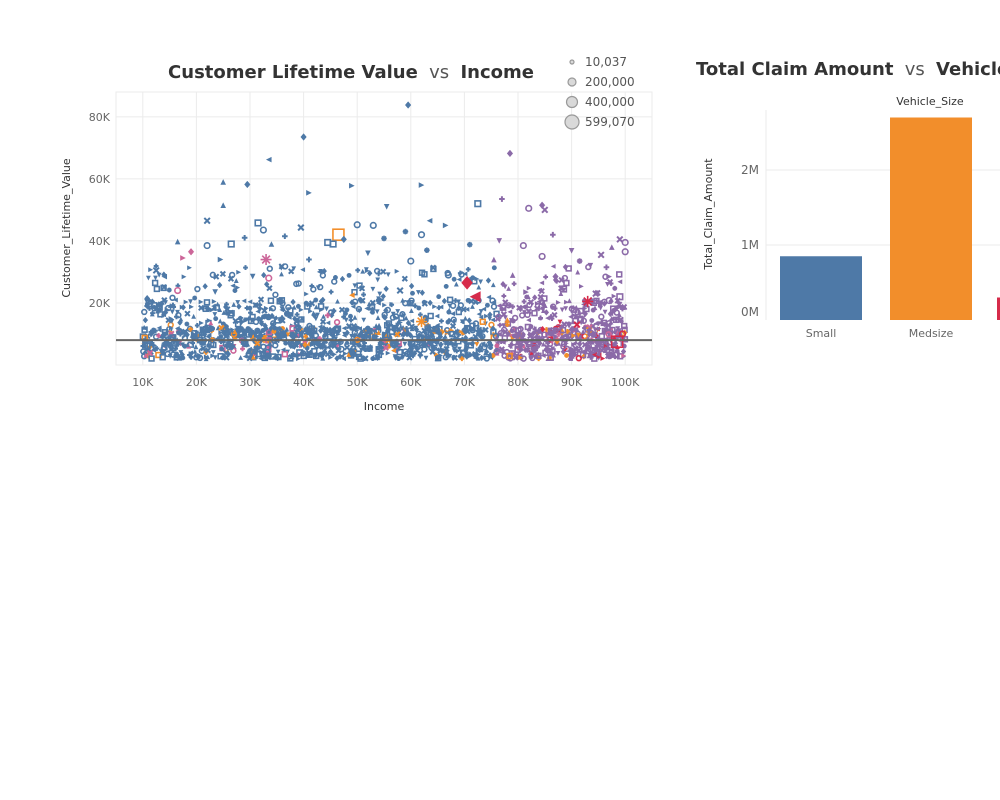  Describe the element at coordinates (880, 333) in the screenshot. I see `bar-x-ticks: Small Medsize` at that location.